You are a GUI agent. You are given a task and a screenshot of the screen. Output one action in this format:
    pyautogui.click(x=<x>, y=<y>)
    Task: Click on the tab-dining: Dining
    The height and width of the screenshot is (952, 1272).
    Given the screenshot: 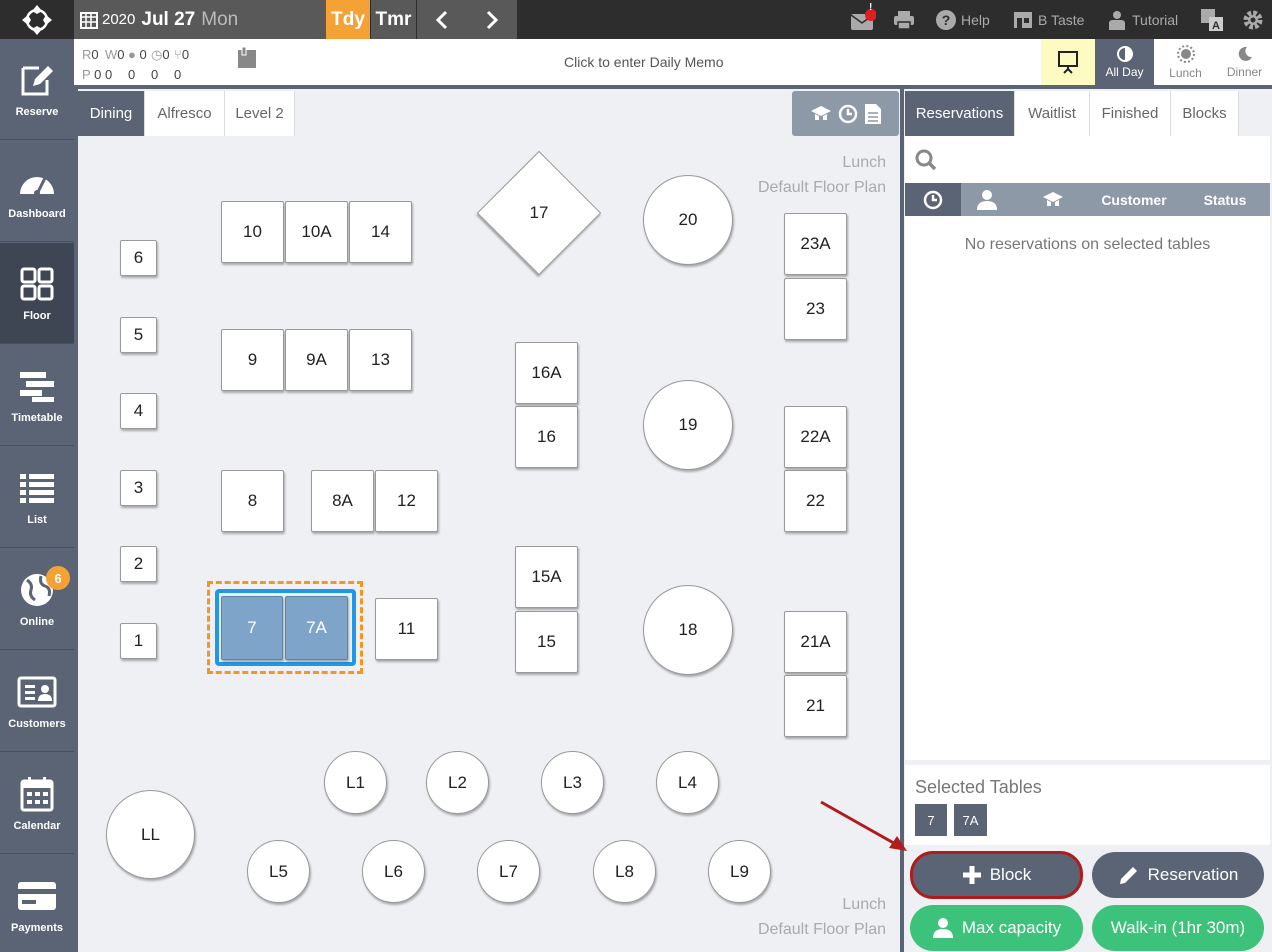 What is the action you would take?
    pyautogui.click(x=111, y=113)
    